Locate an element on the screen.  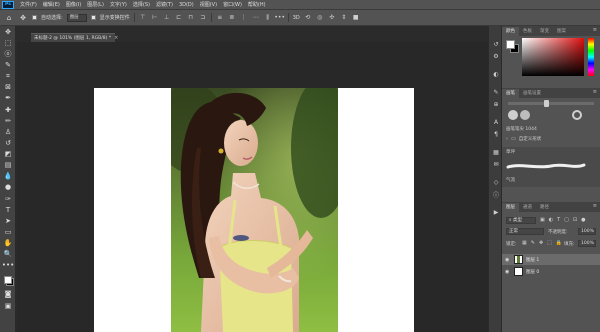
brush-size-slider is located at coordinates (551, 103).